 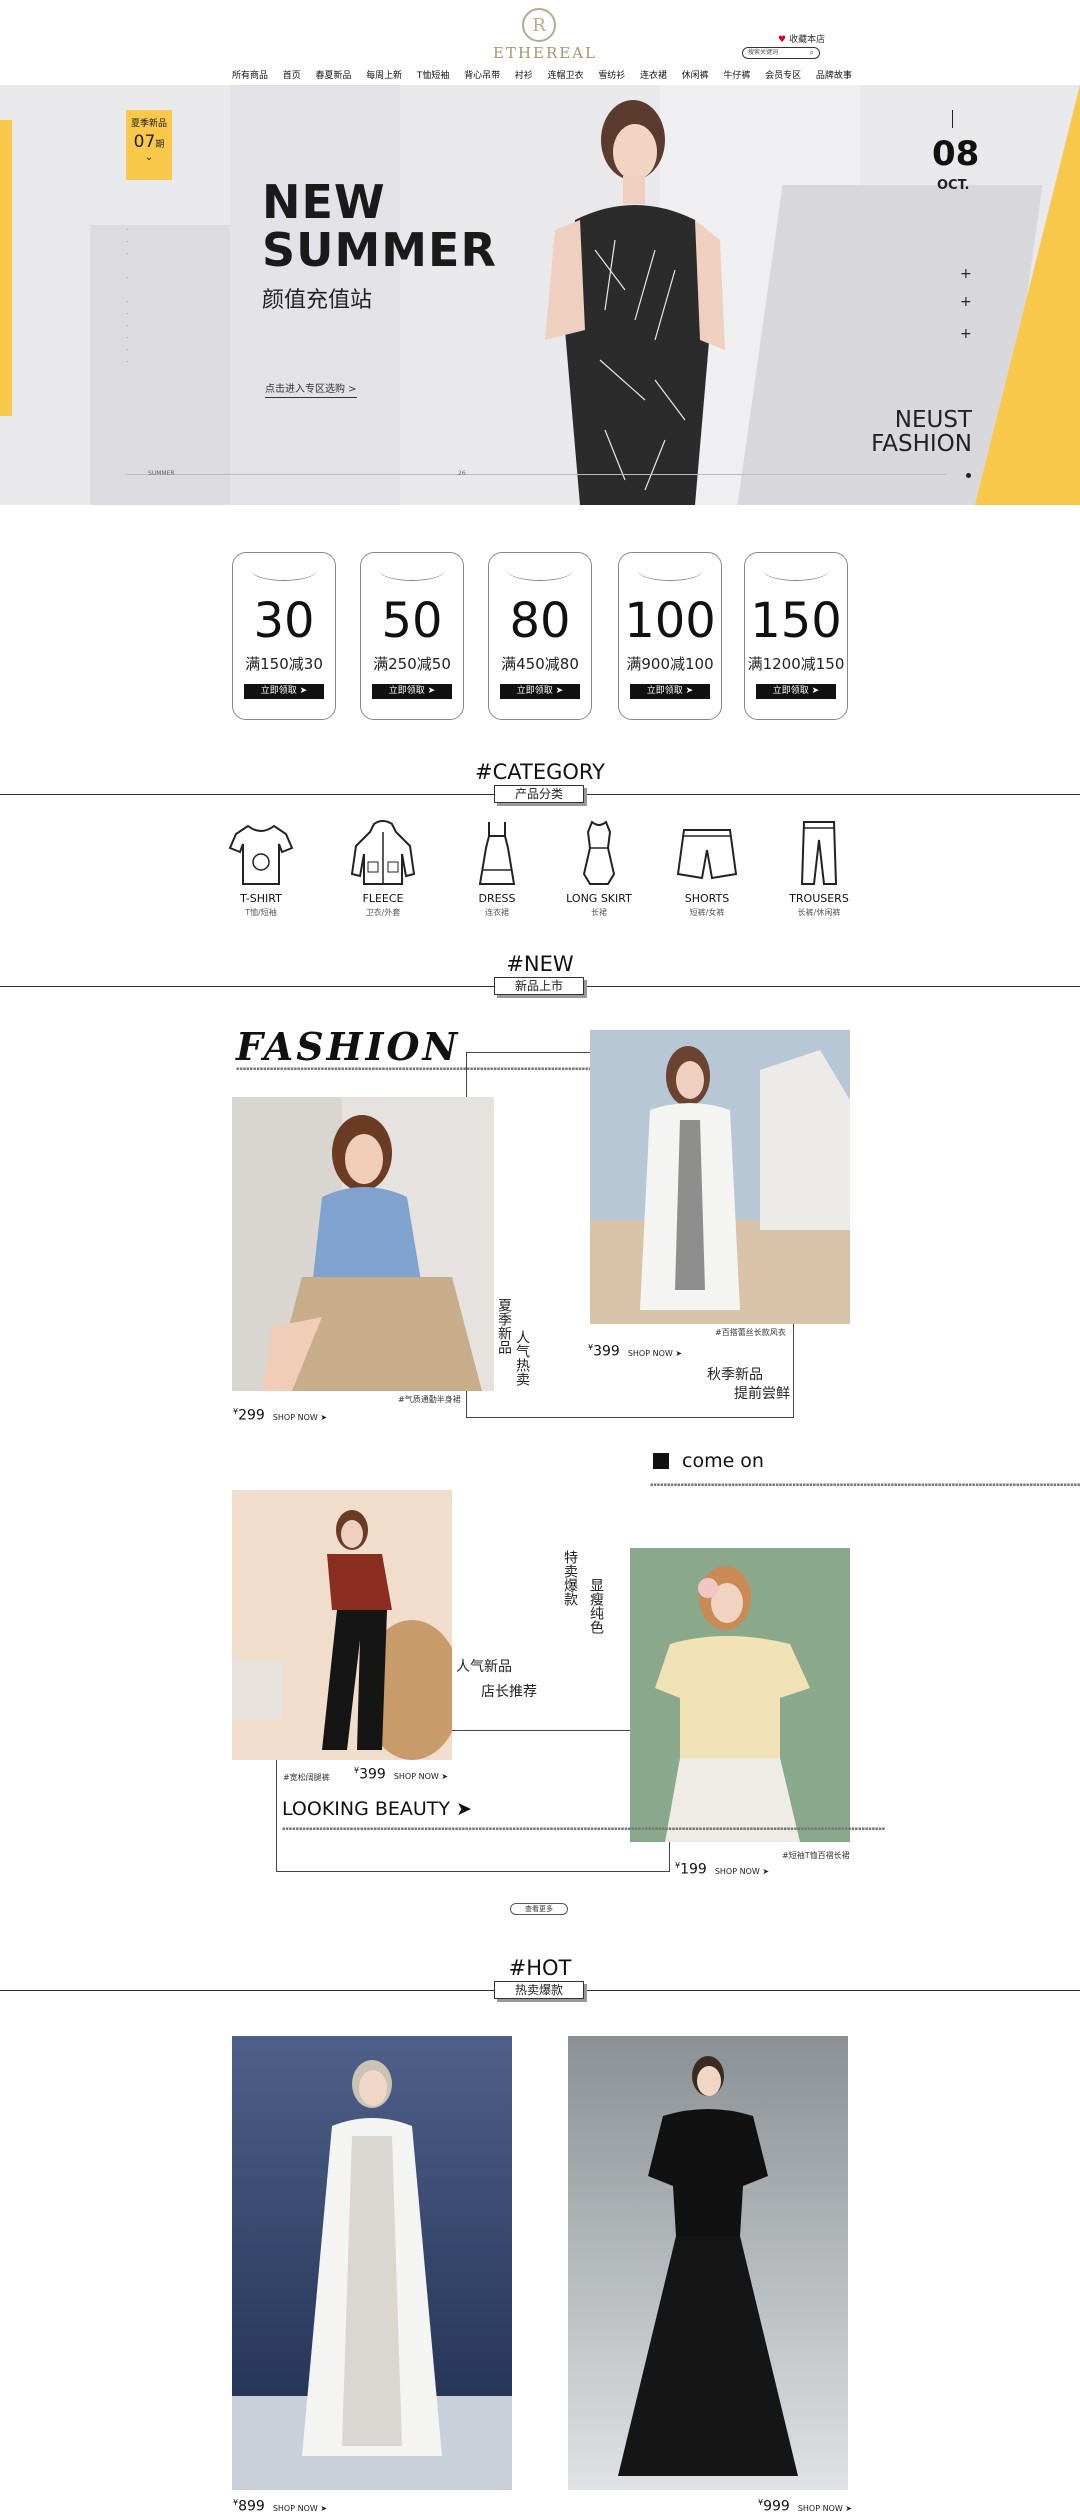 I want to click on product-price: ¥199 SHOP NOW ➤, so click(x=722, y=1869).